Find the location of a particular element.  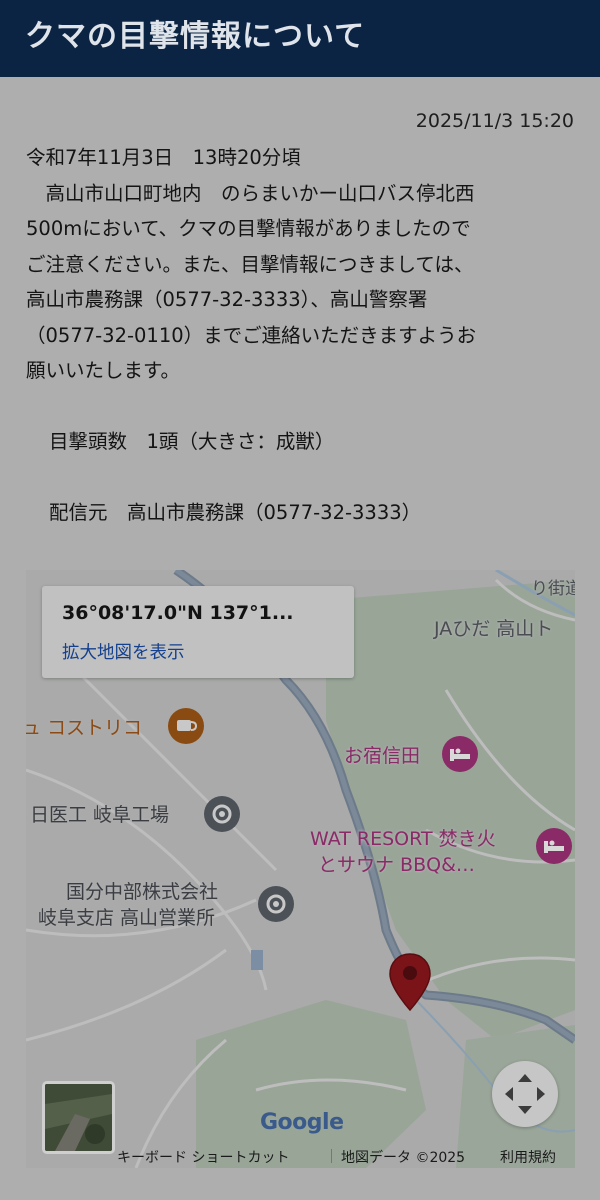

google-logo: Google is located at coordinates (302, 1122).